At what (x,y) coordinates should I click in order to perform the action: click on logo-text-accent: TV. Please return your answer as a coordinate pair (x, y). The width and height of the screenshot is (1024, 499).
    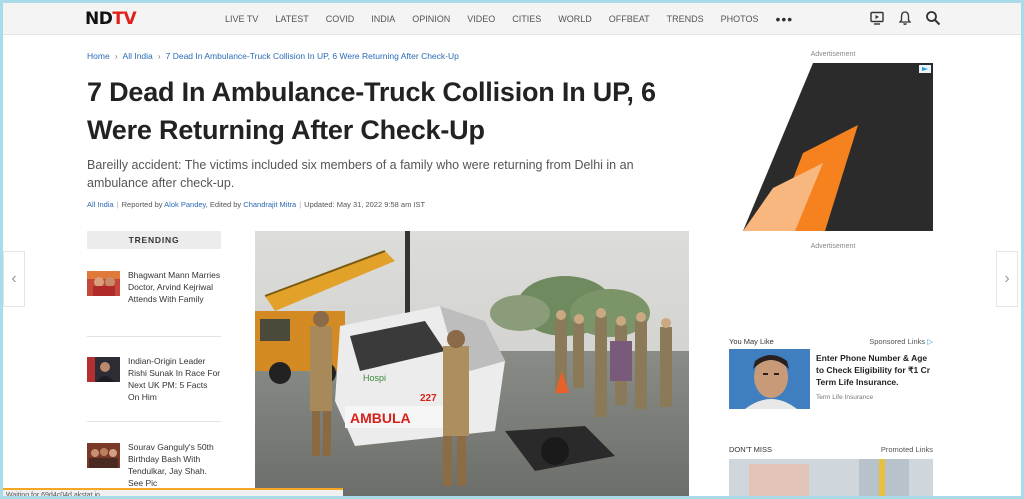
    Looking at the image, I should click on (124, 19).